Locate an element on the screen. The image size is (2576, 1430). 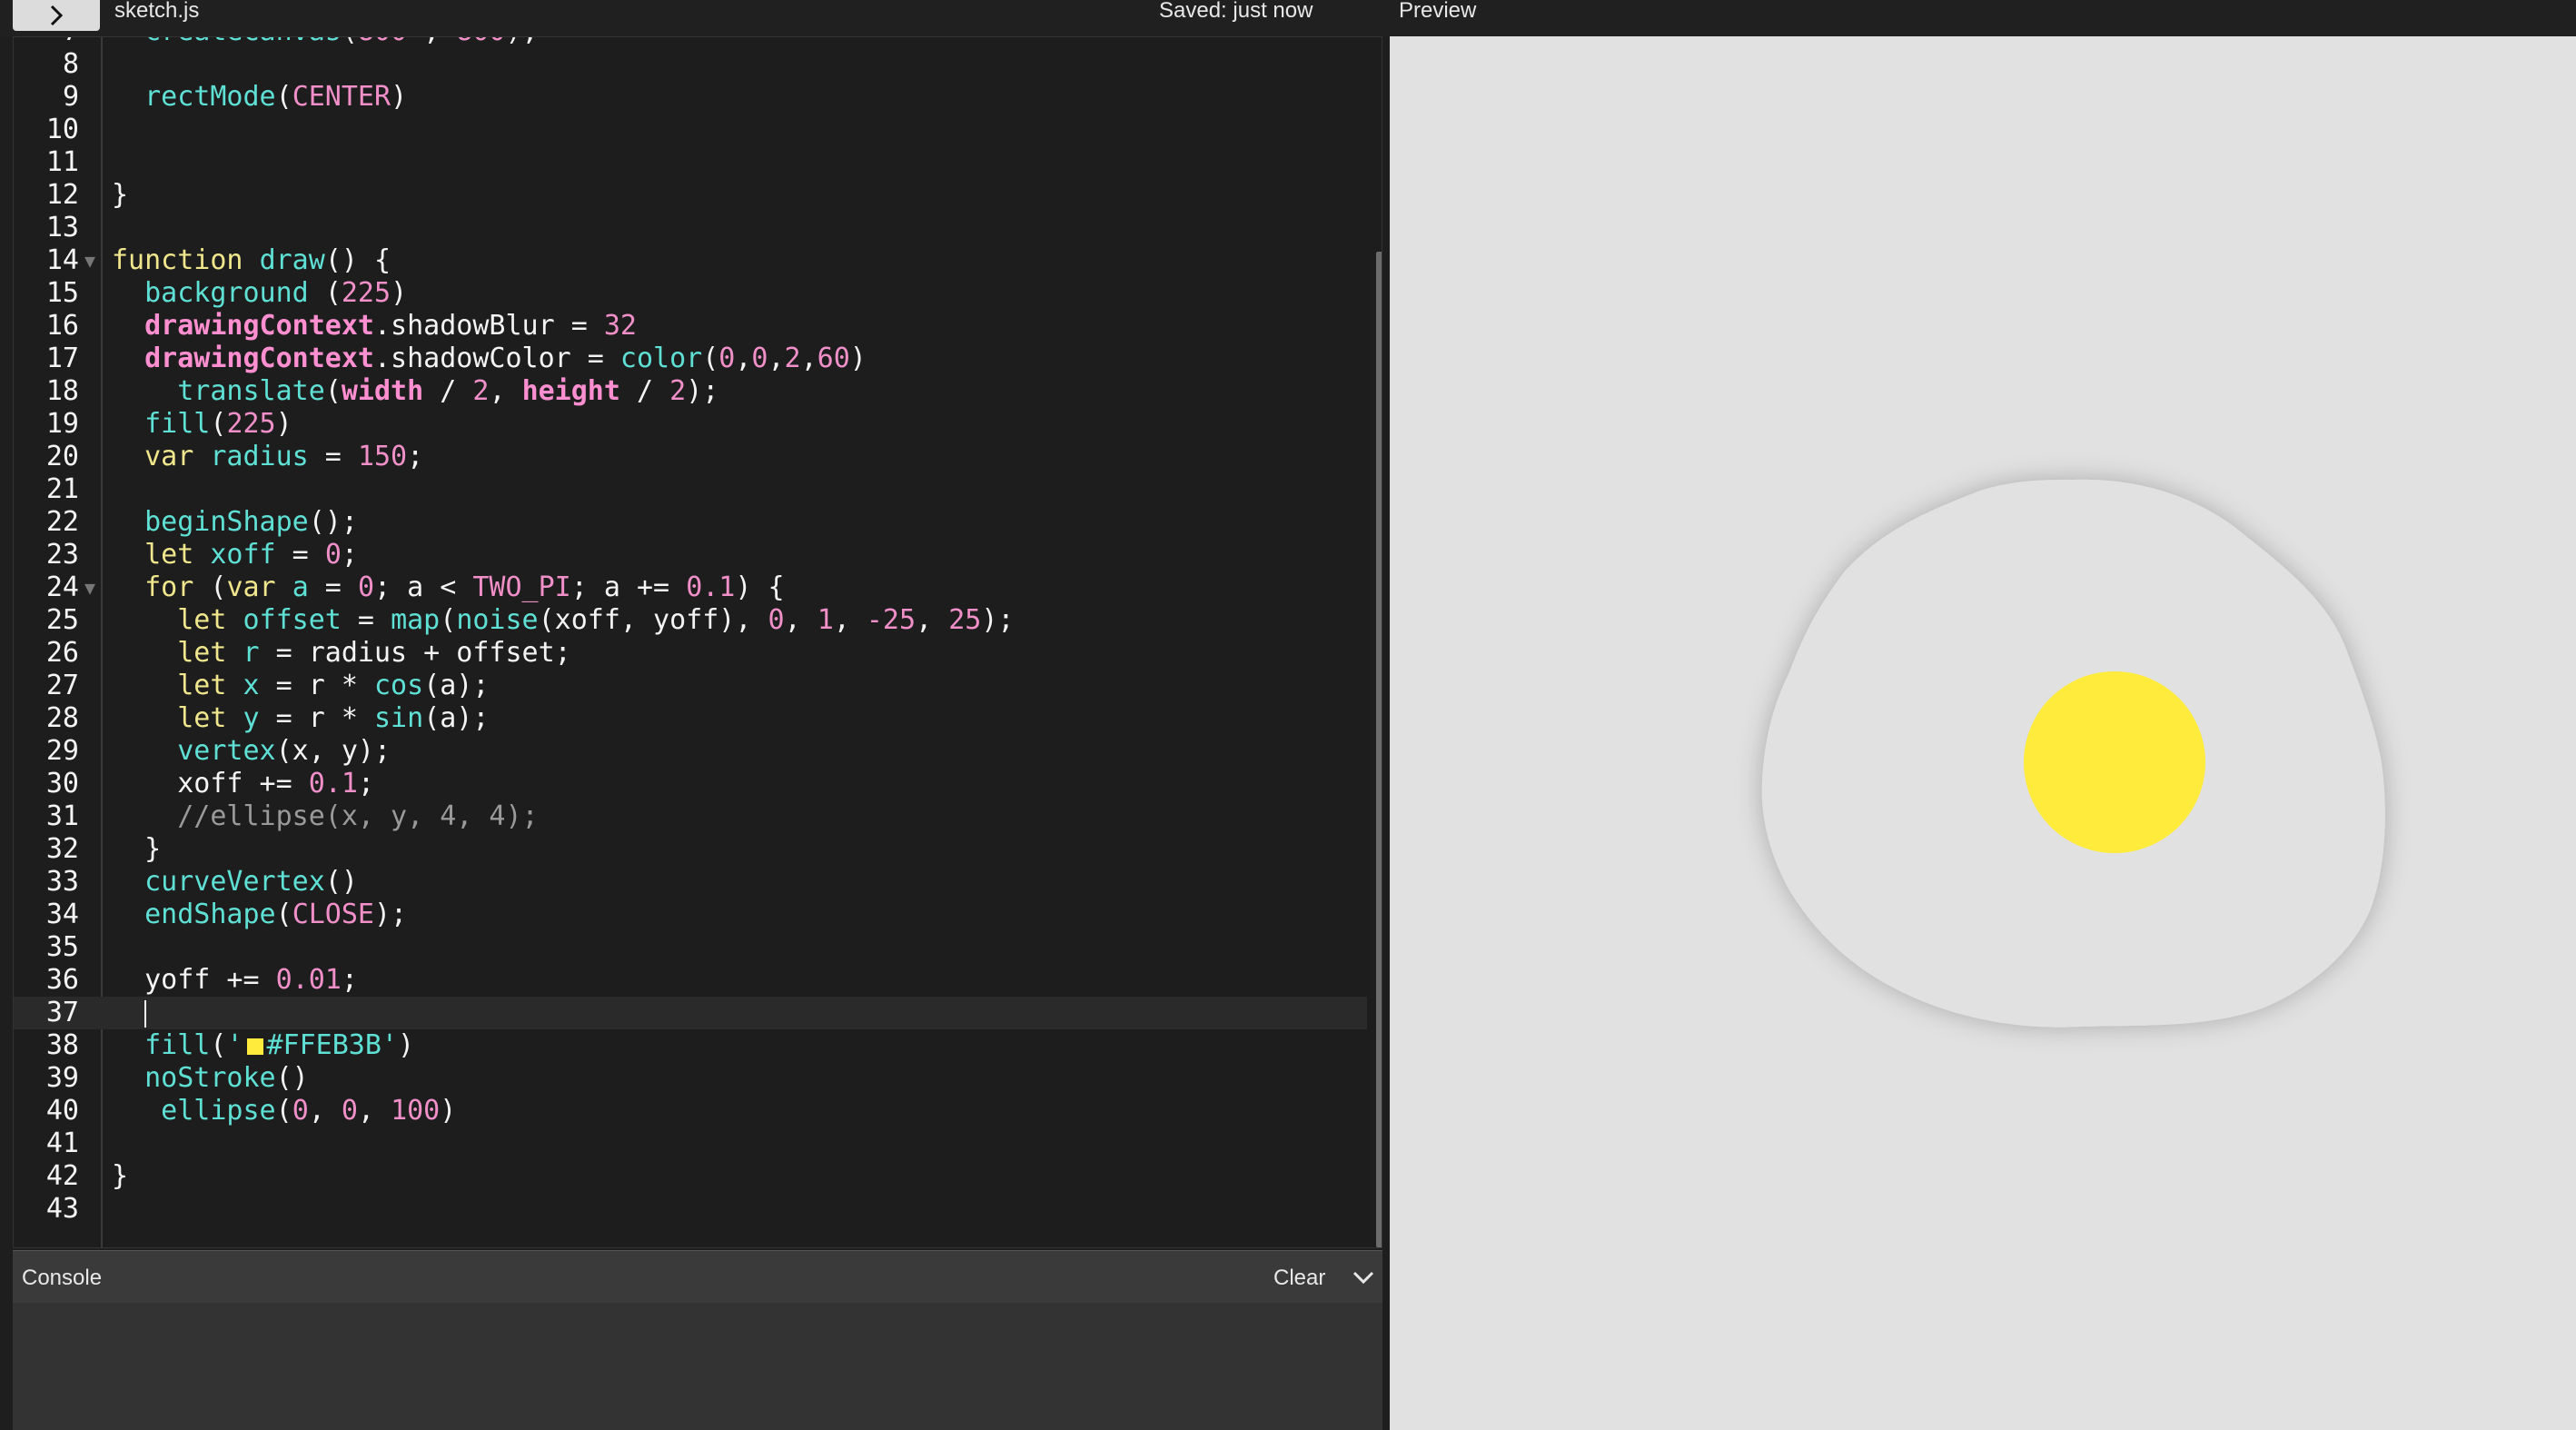
code-text: background (225) is located at coordinates (259, 293).